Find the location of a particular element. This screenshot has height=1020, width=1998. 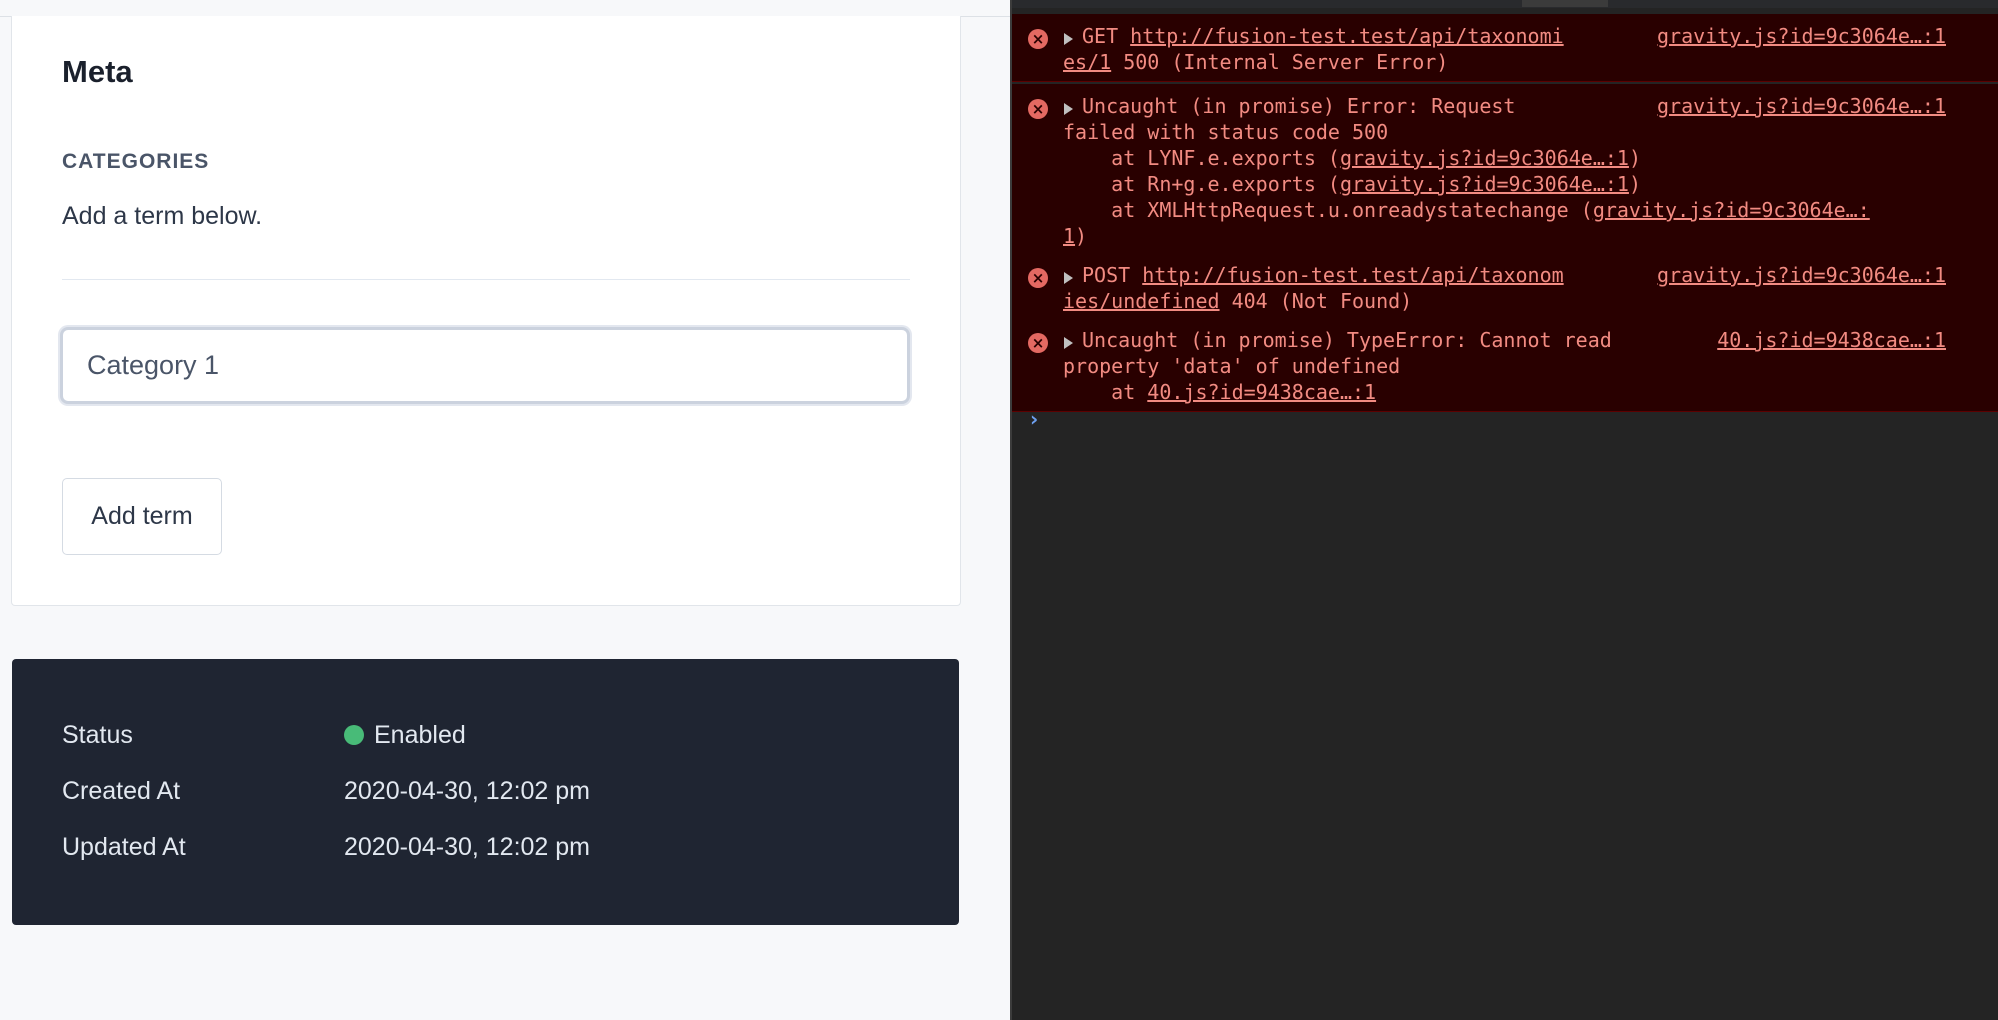

created-at-value: 2020-04-30, 12:02 pm is located at coordinates (467, 791).